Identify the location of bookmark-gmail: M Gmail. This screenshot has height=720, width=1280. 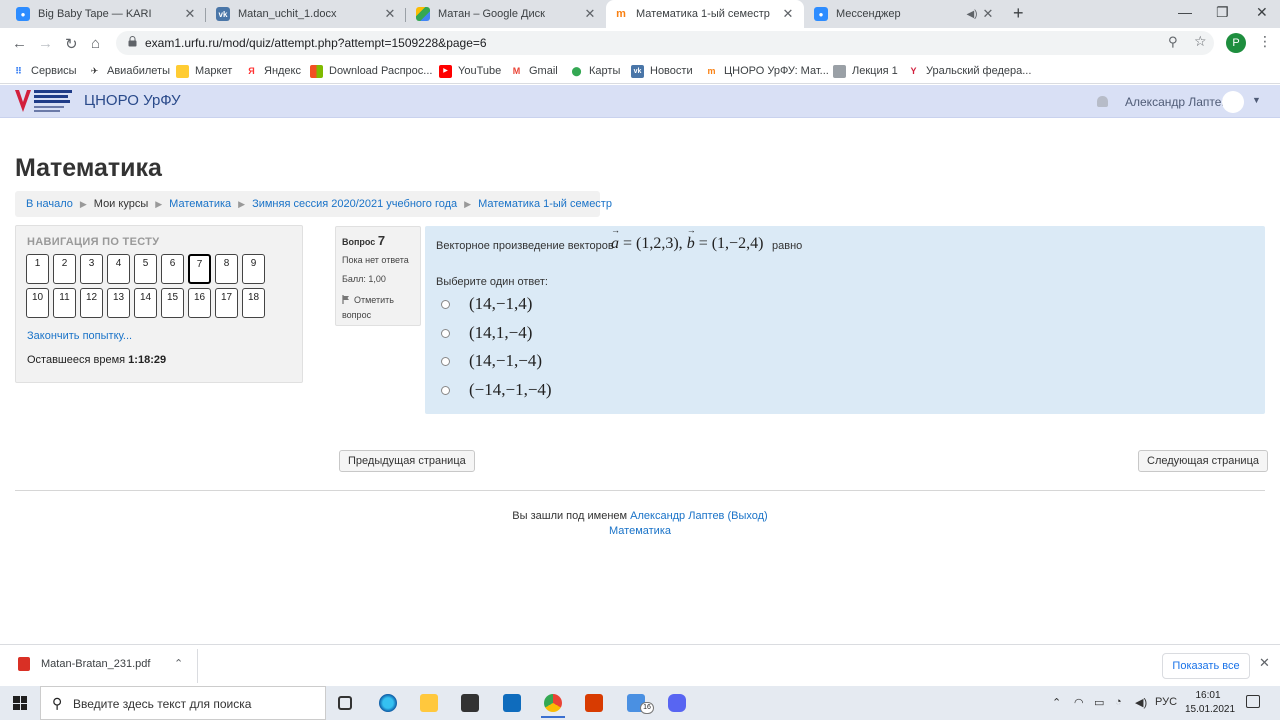
(534, 71).